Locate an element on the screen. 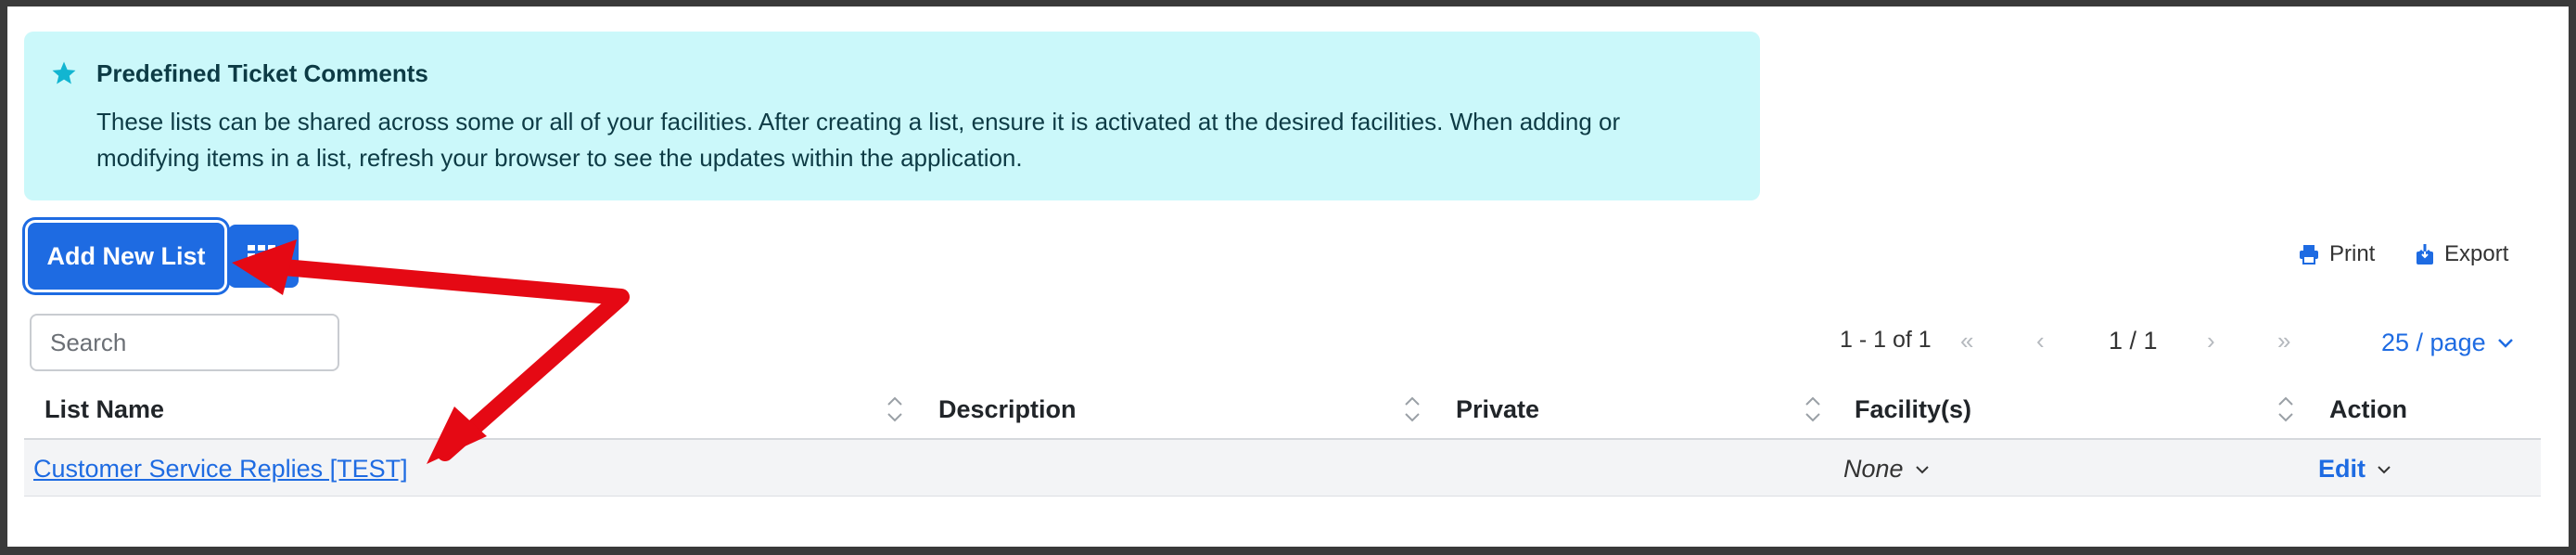 This screenshot has height=555, width=2576. list-name-link: Customer Service Replies [TEST] is located at coordinates (221, 470).